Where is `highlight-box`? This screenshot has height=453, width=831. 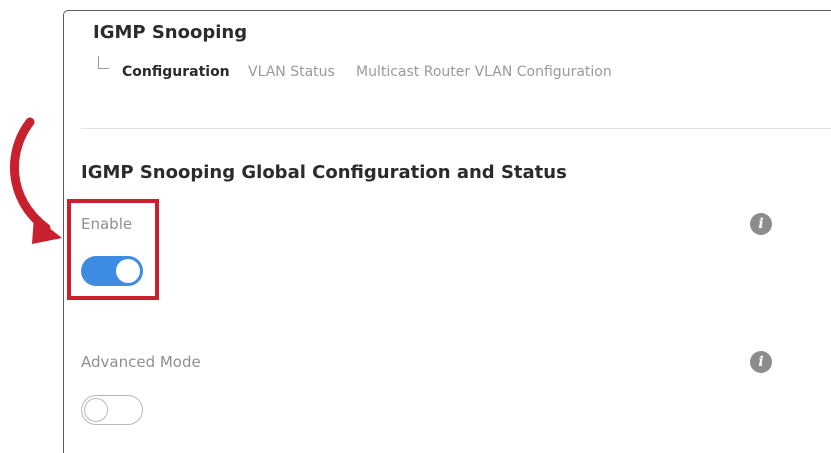 highlight-box is located at coordinates (113, 249).